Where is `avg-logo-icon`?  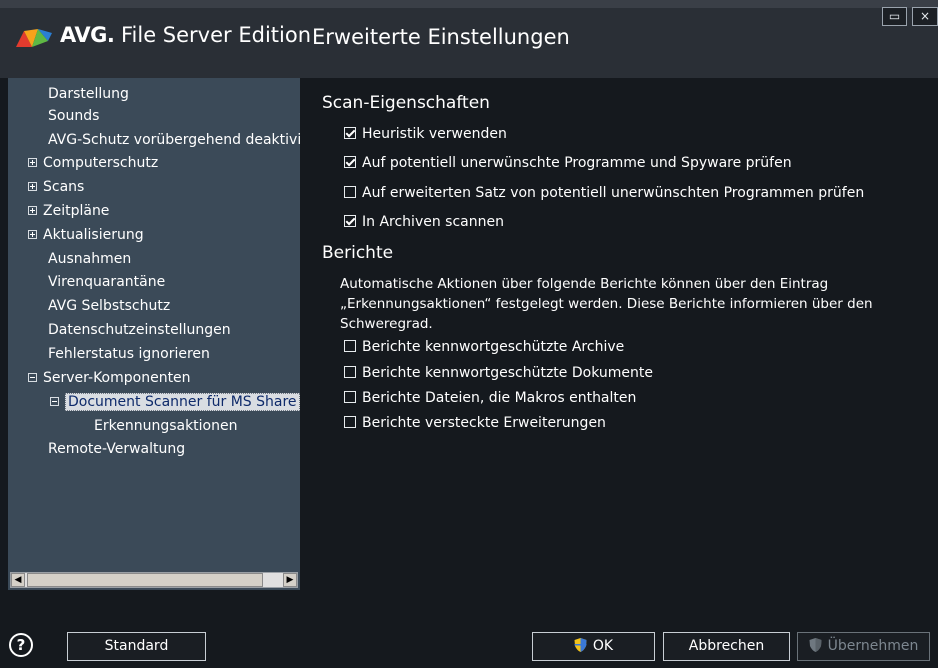 avg-logo-icon is located at coordinates (34, 38).